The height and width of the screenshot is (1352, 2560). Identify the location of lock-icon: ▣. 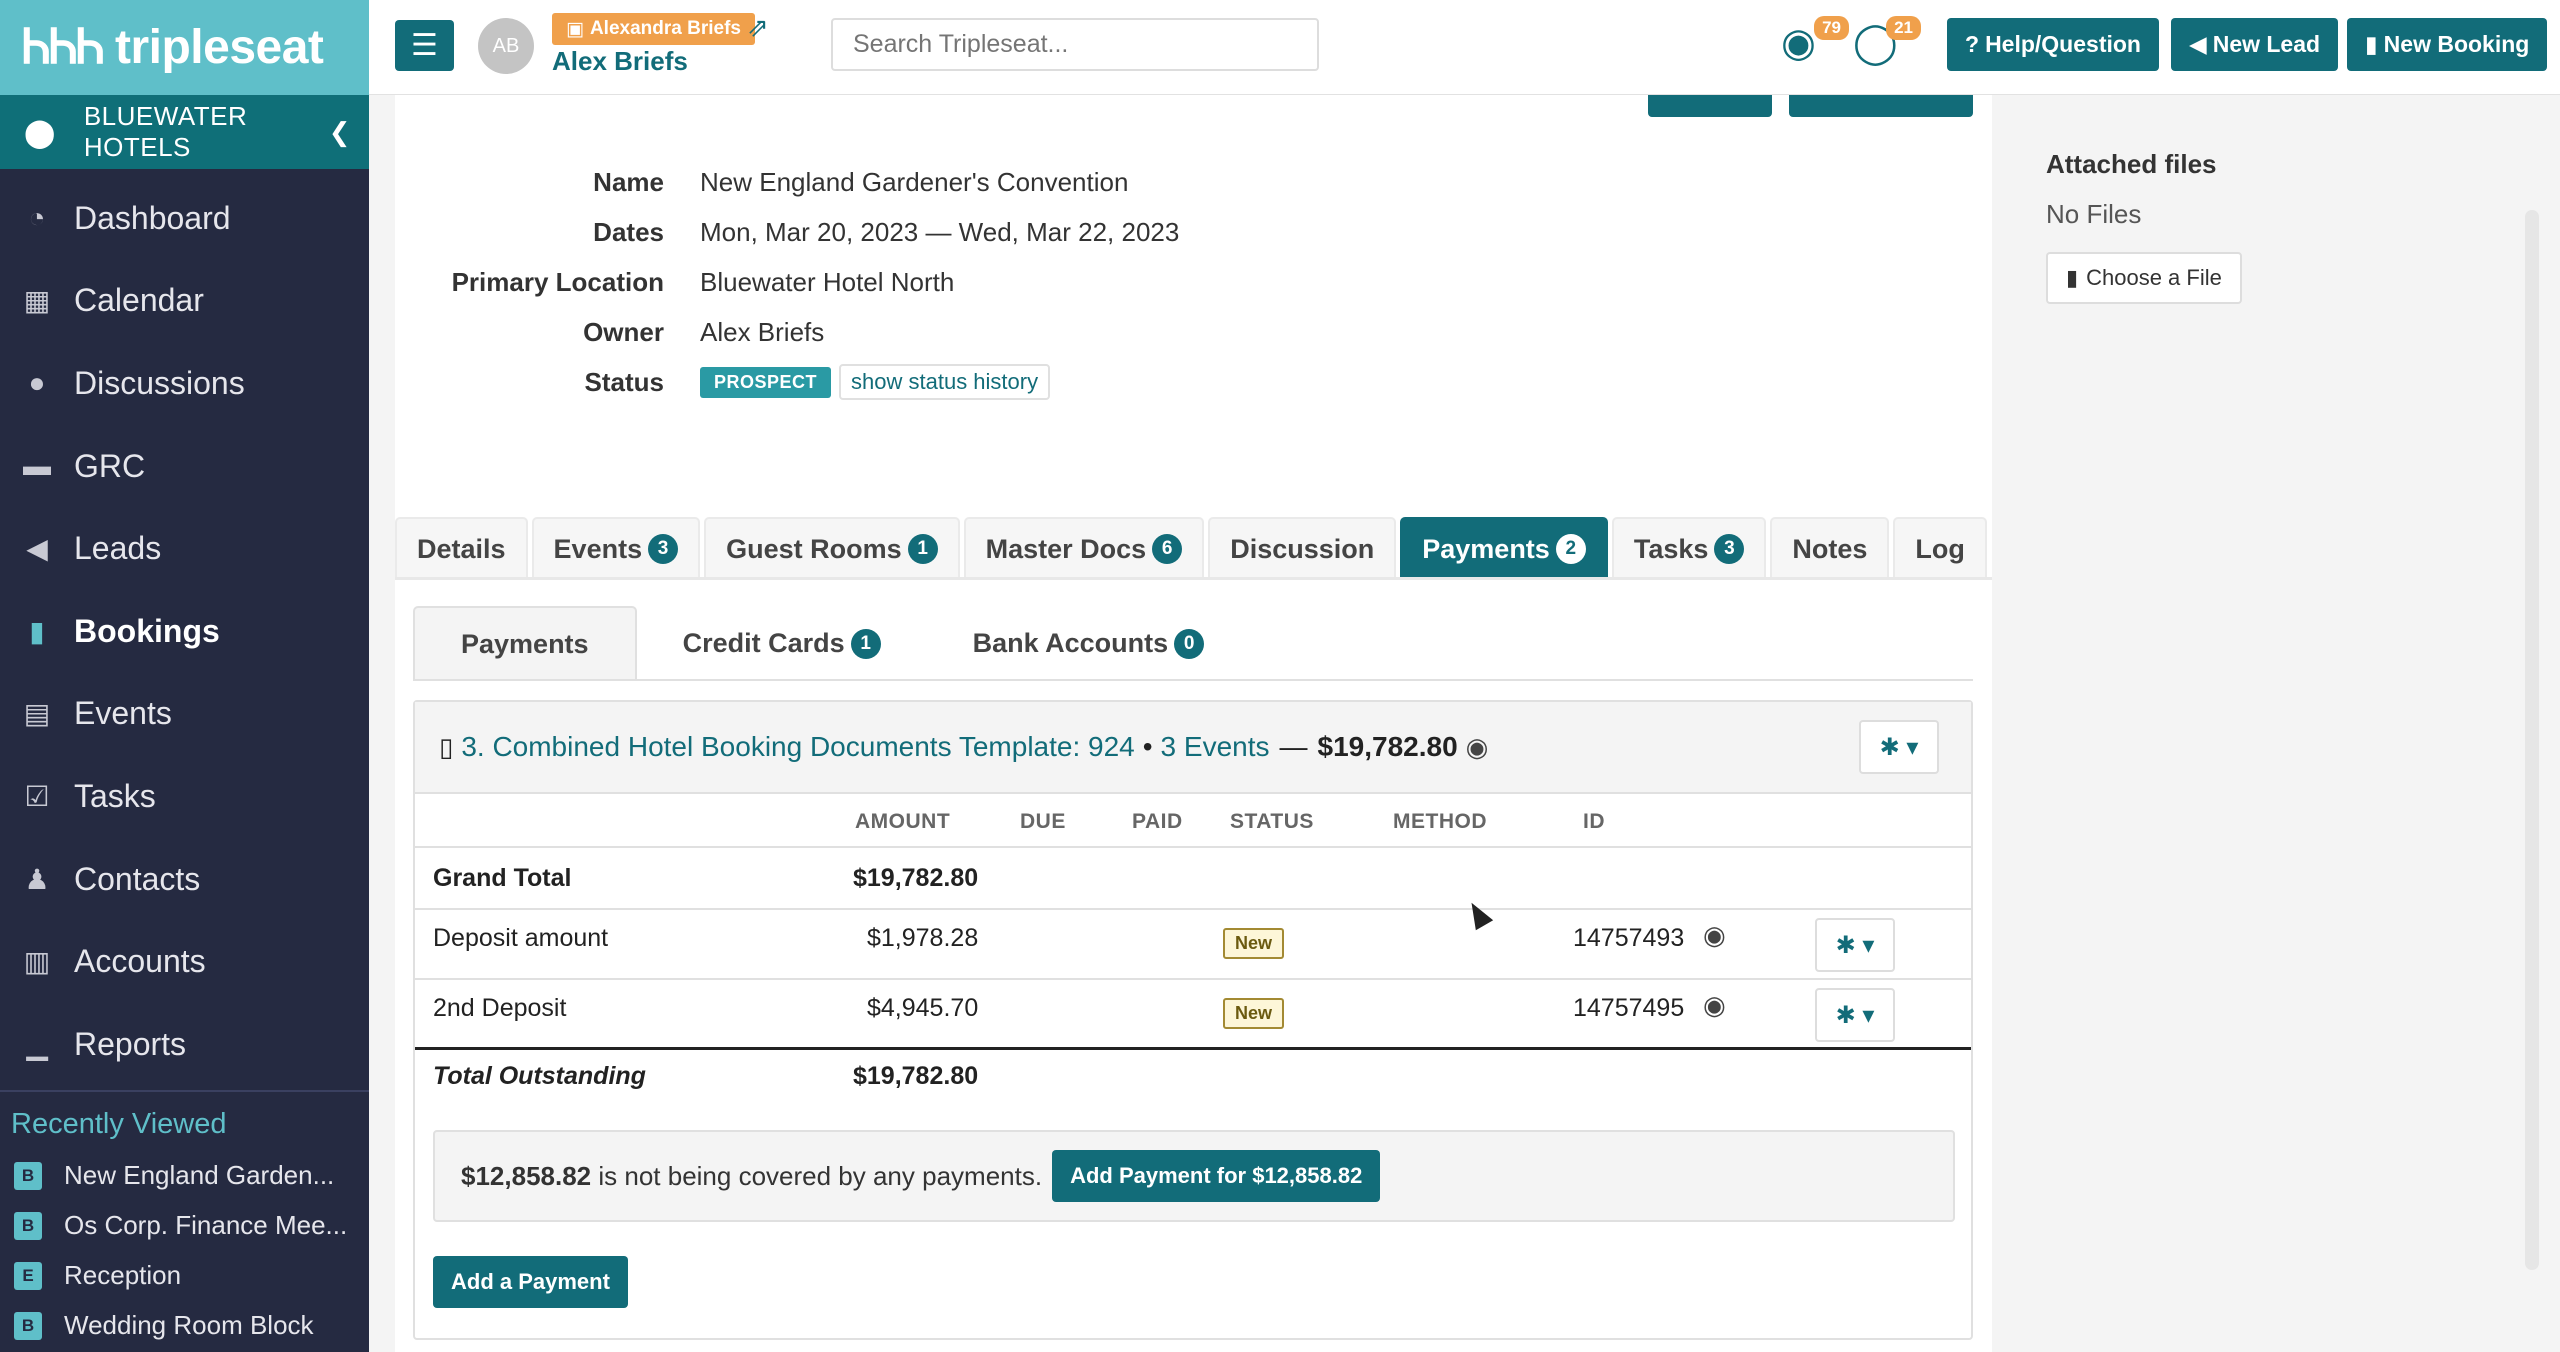
(575, 29).